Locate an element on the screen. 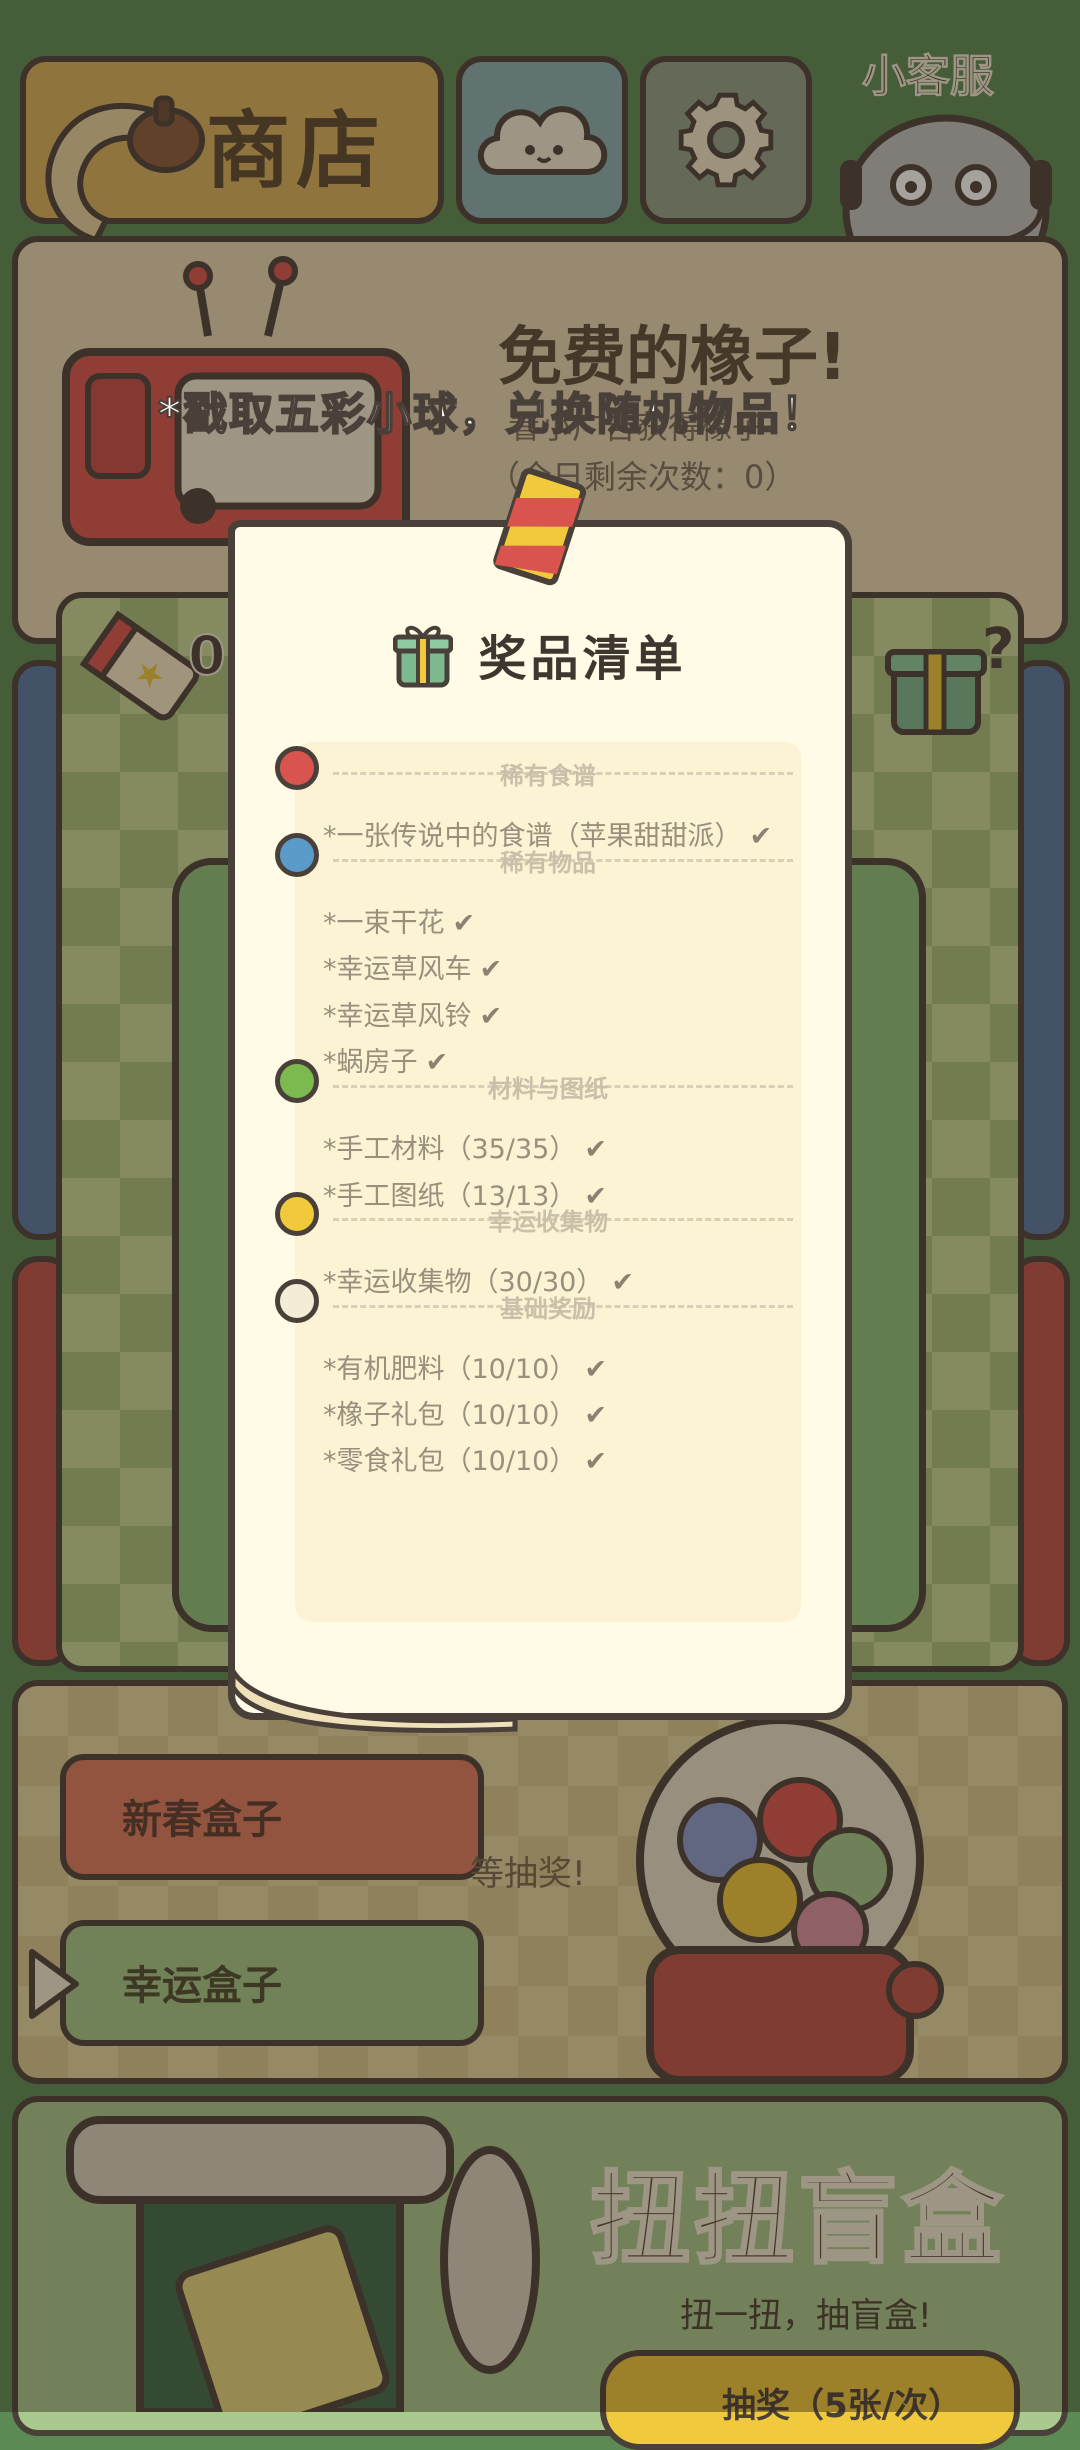 This screenshot has width=1080, height=2450. list-item: *零食礼包（10/10） ✔ is located at coordinates (465, 1461).